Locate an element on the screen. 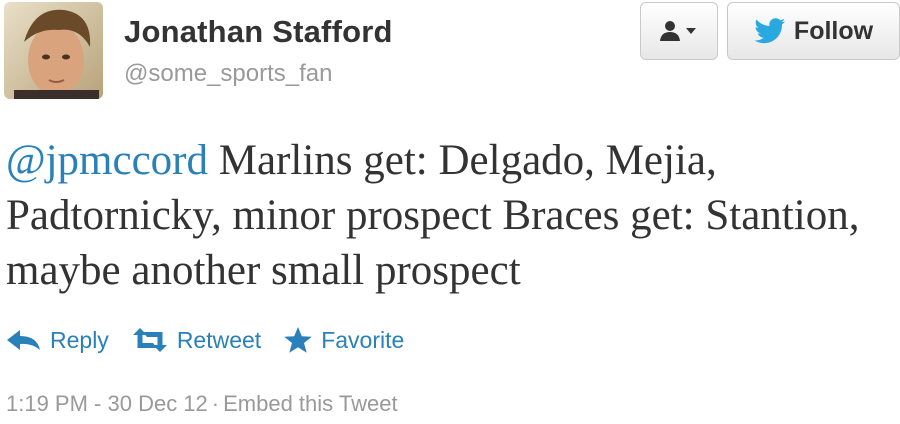  reply-icon is located at coordinates (23, 340).